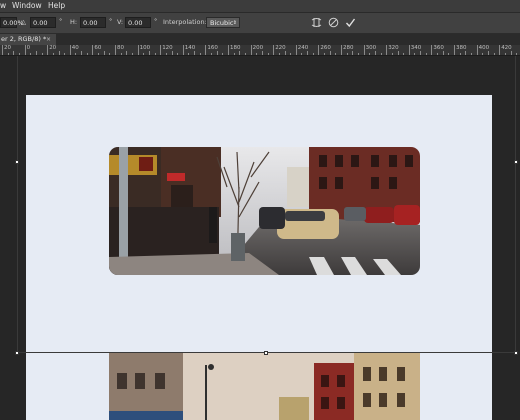 This screenshot has height=420, width=520. What do you see at coordinates (12, 22) in the screenshot?
I see `zoom-field: 0.00%` at bounding box center [12, 22].